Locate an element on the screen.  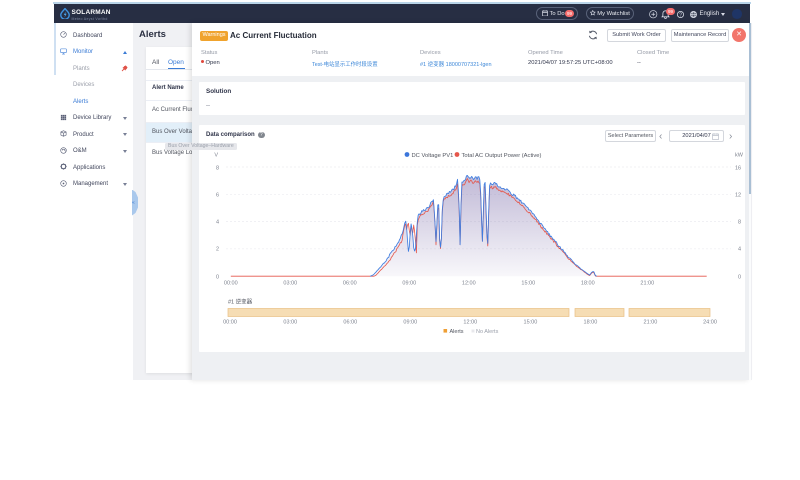
svg-text: kW is located at coordinates (739, 155).